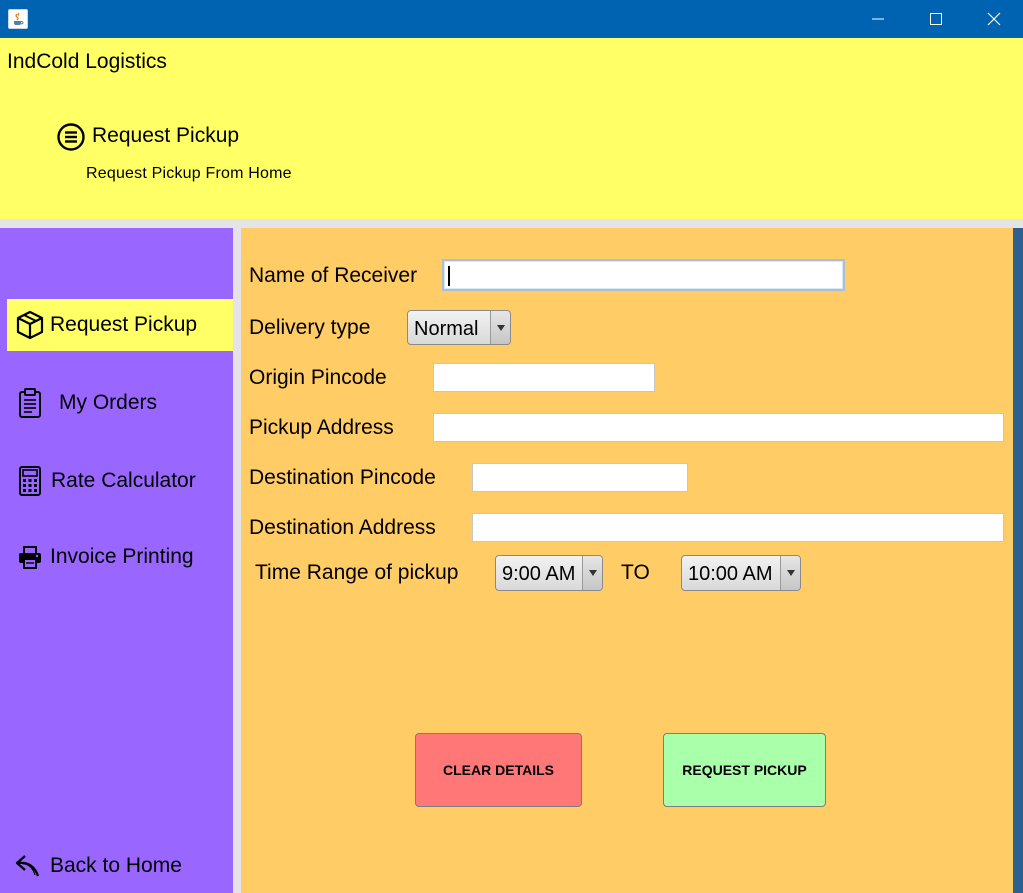 This screenshot has height=893, width=1023. What do you see at coordinates (738, 527) in the screenshot?
I see `destination-address-input` at bounding box center [738, 527].